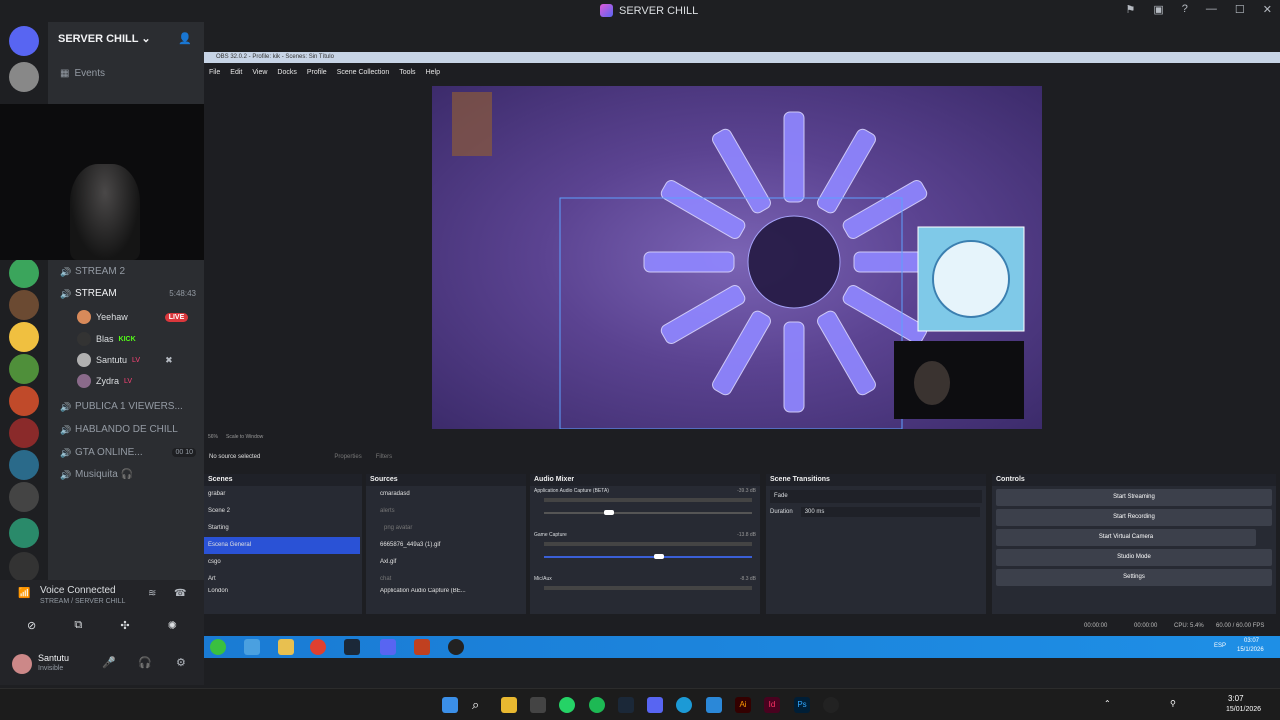  What do you see at coordinates (363, 72) in the screenshot?
I see `menu-scene-collection: Scene Collection` at bounding box center [363, 72].